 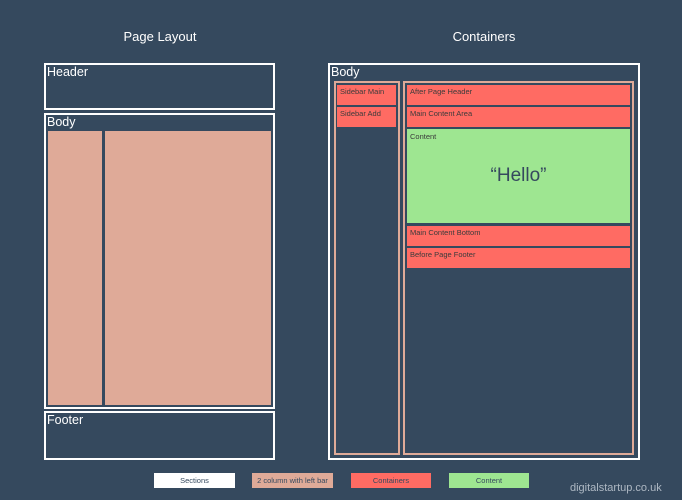 What do you see at coordinates (67, 72) in the screenshot?
I see `header-label: Header` at bounding box center [67, 72].